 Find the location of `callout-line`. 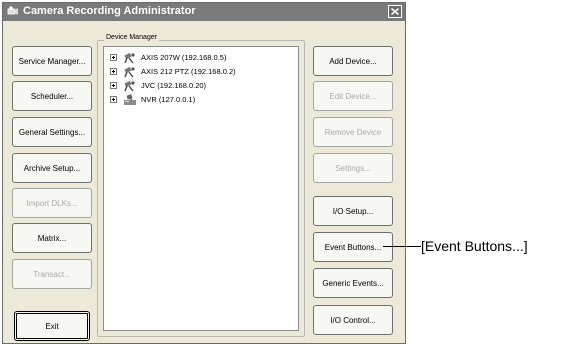

callout-line is located at coordinates (402, 246).